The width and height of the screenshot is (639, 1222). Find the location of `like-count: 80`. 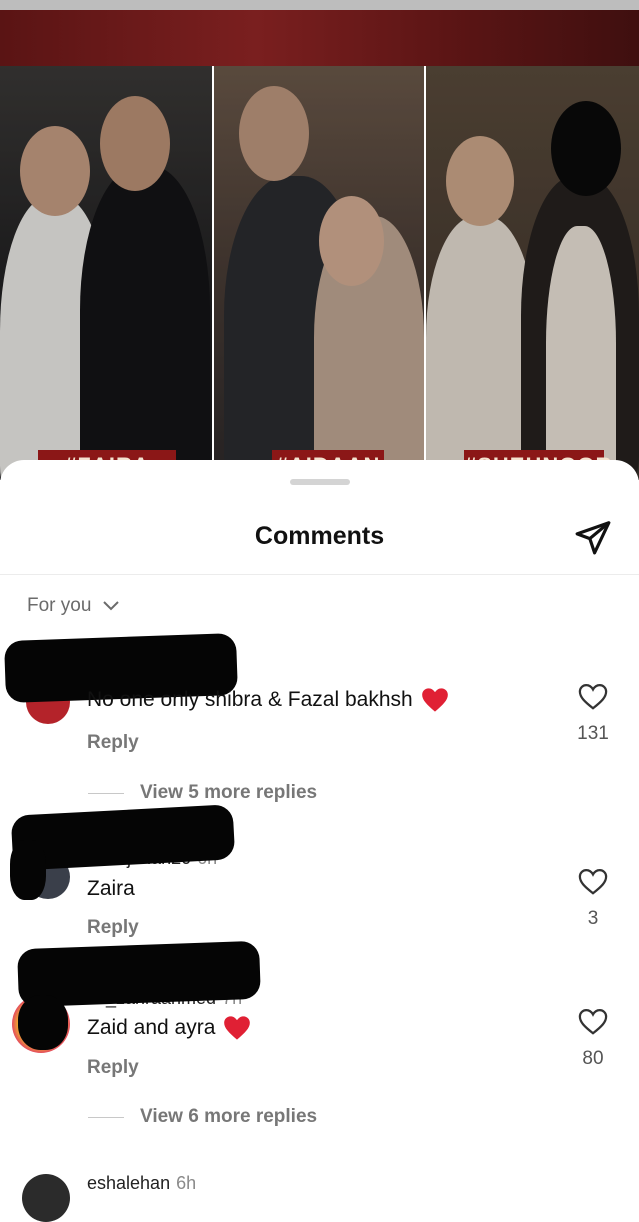

like-count: 80 is located at coordinates (593, 1058).